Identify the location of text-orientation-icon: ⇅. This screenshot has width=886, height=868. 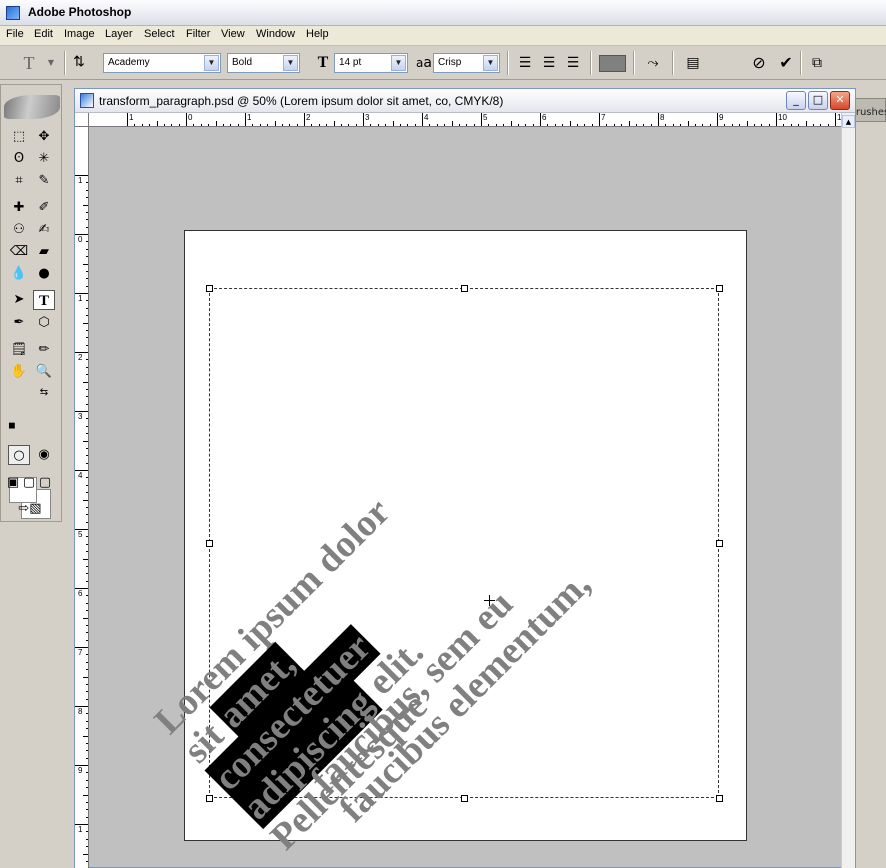
(79, 63).